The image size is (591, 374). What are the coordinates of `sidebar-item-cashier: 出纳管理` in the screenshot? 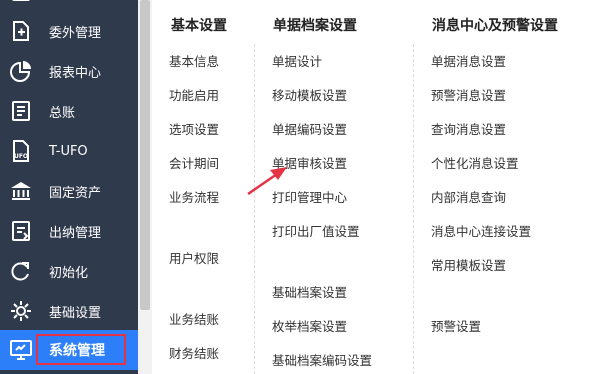 It's located at (69, 231).